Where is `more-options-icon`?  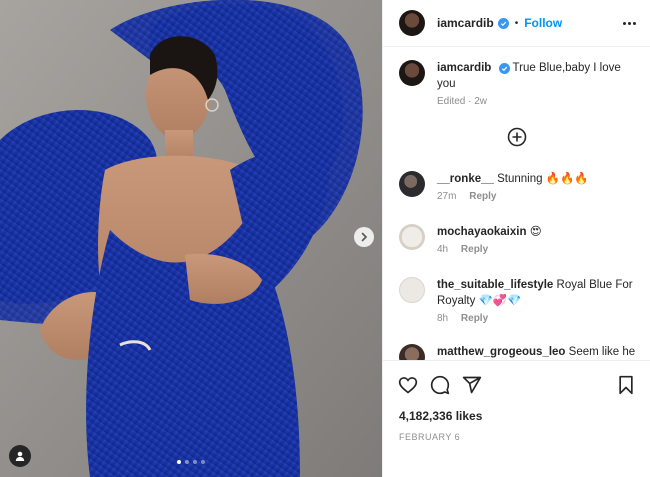
more-options-icon is located at coordinates (629, 23).